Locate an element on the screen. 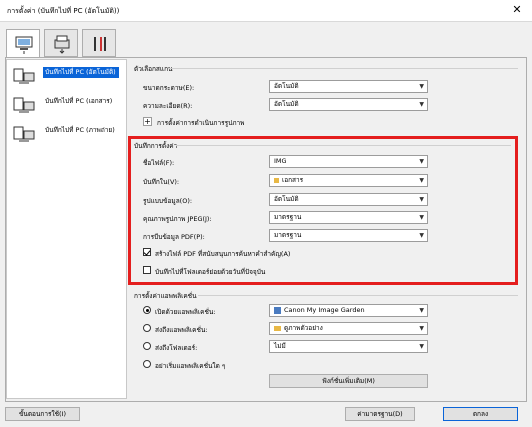 Image resolution: width=532 pixels, height=427 pixels. tab-scan-from-computer is located at coordinates (23, 43).